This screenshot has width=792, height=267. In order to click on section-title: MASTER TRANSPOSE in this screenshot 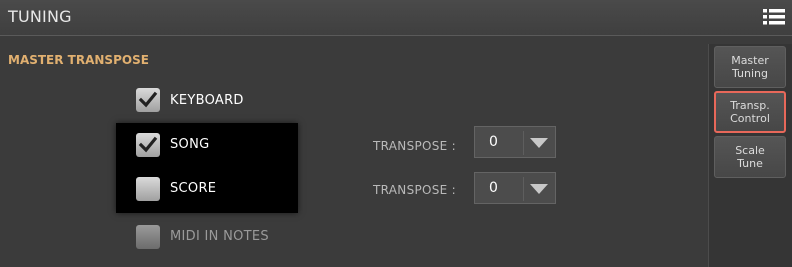, I will do `click(78, 60)`.